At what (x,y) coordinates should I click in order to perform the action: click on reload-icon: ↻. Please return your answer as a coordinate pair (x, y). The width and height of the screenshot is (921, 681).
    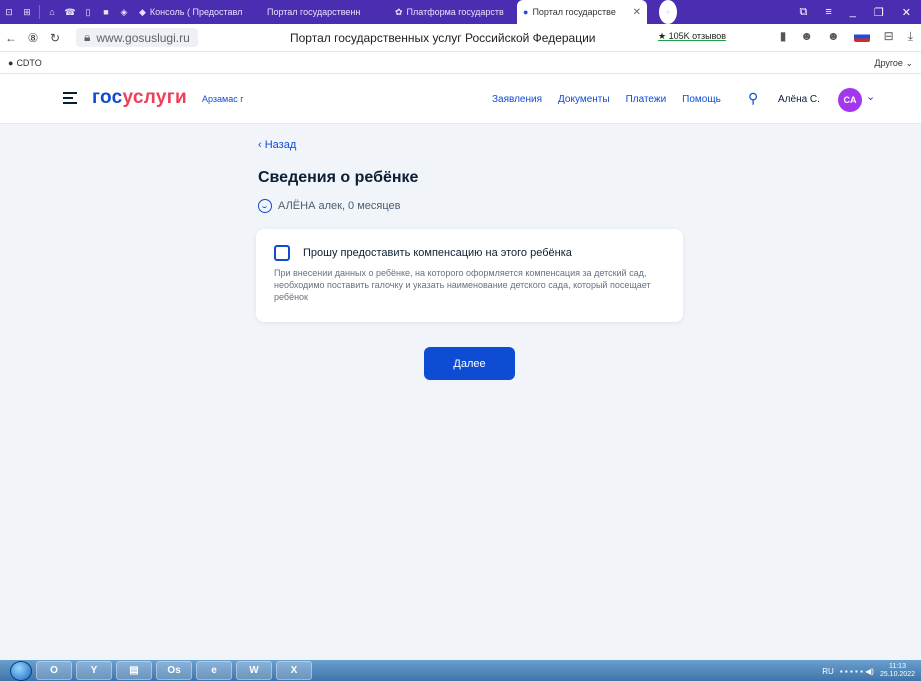
    Looking at the image, I should click on (55, 38).